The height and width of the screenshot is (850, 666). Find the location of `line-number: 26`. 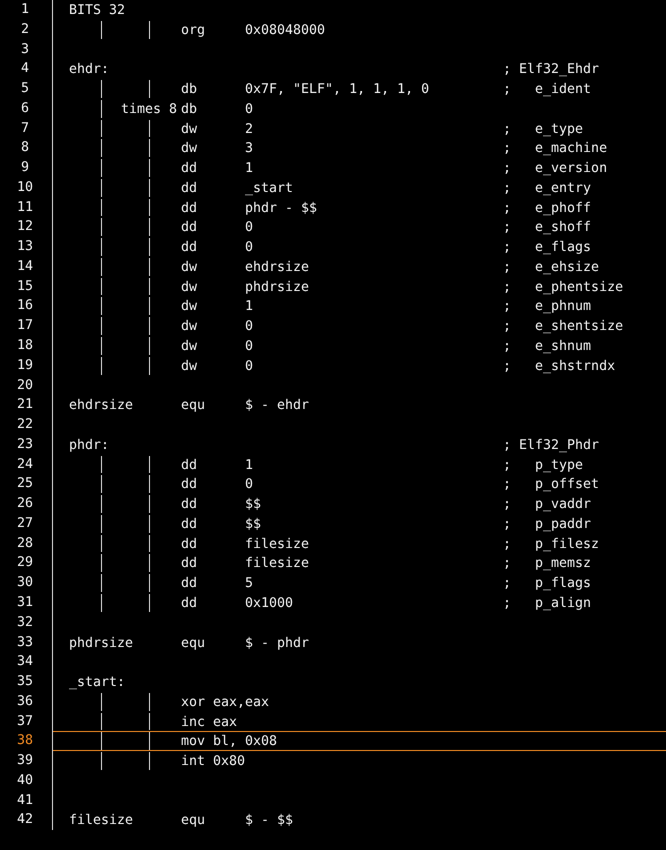

line-number: 26 is located at coordinates (26, 504).